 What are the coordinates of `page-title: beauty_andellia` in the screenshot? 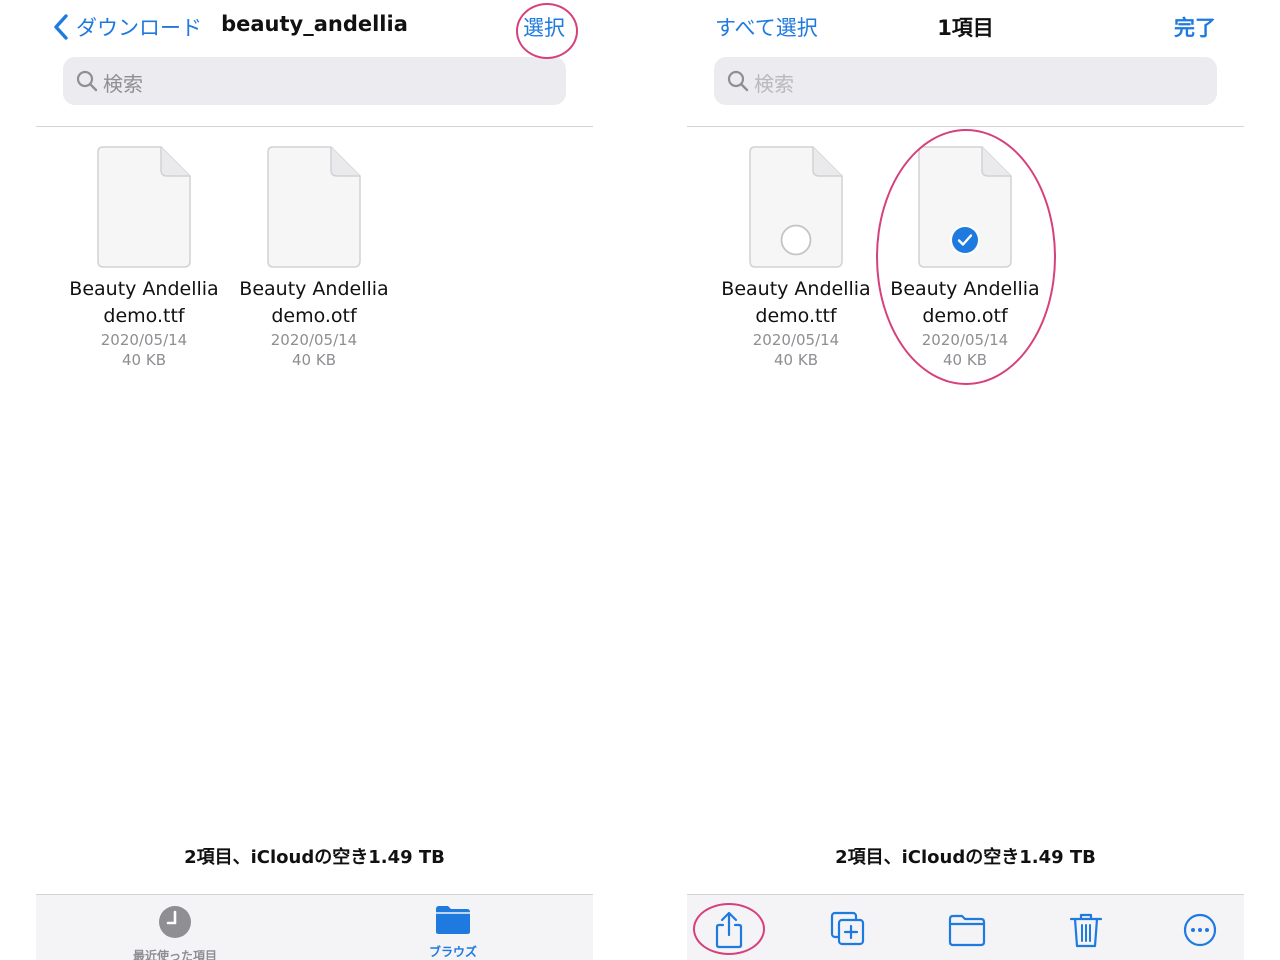 It's located at (314, 24).